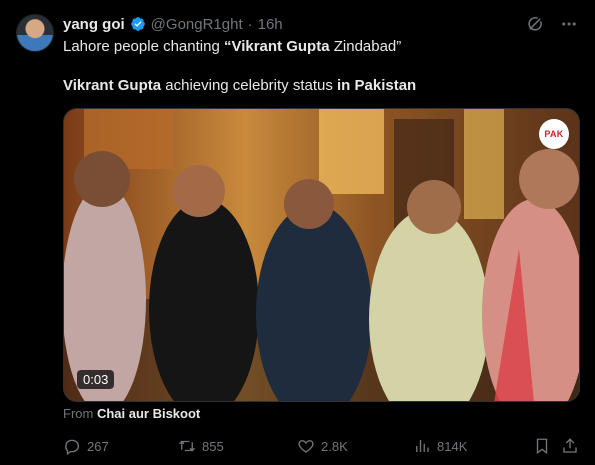 This screenshot has height=465, width=595. Describe the element at coordinates (276, 46) in the screenshot. I see `tweet-text-bold: “Vikrant Gupta` at that location.